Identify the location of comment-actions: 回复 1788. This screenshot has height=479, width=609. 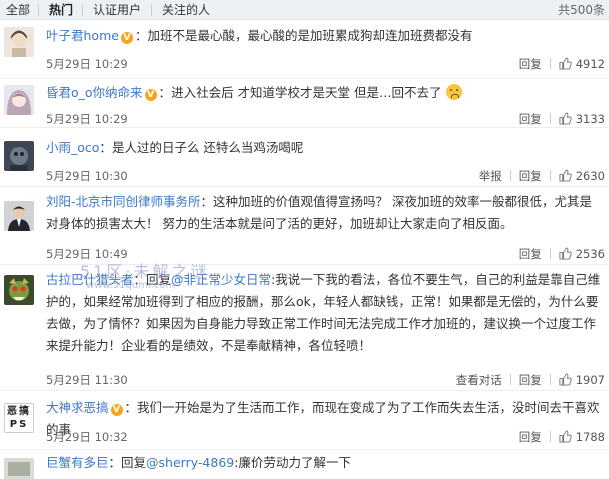
(562, 437).